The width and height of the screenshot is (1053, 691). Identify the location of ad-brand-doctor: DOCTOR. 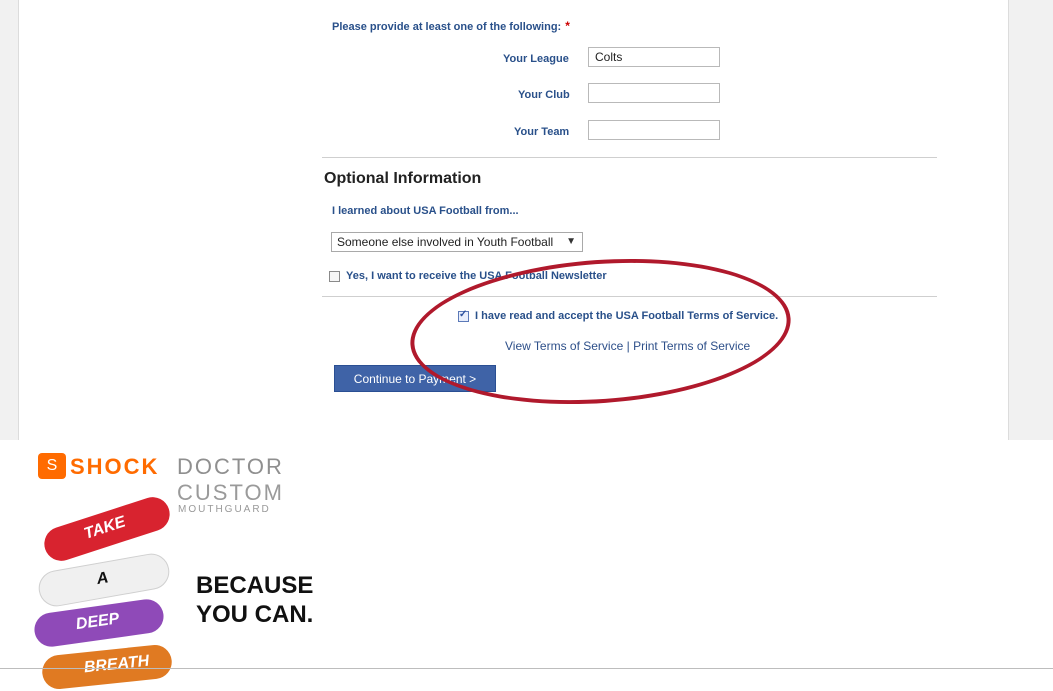
(230, 466).